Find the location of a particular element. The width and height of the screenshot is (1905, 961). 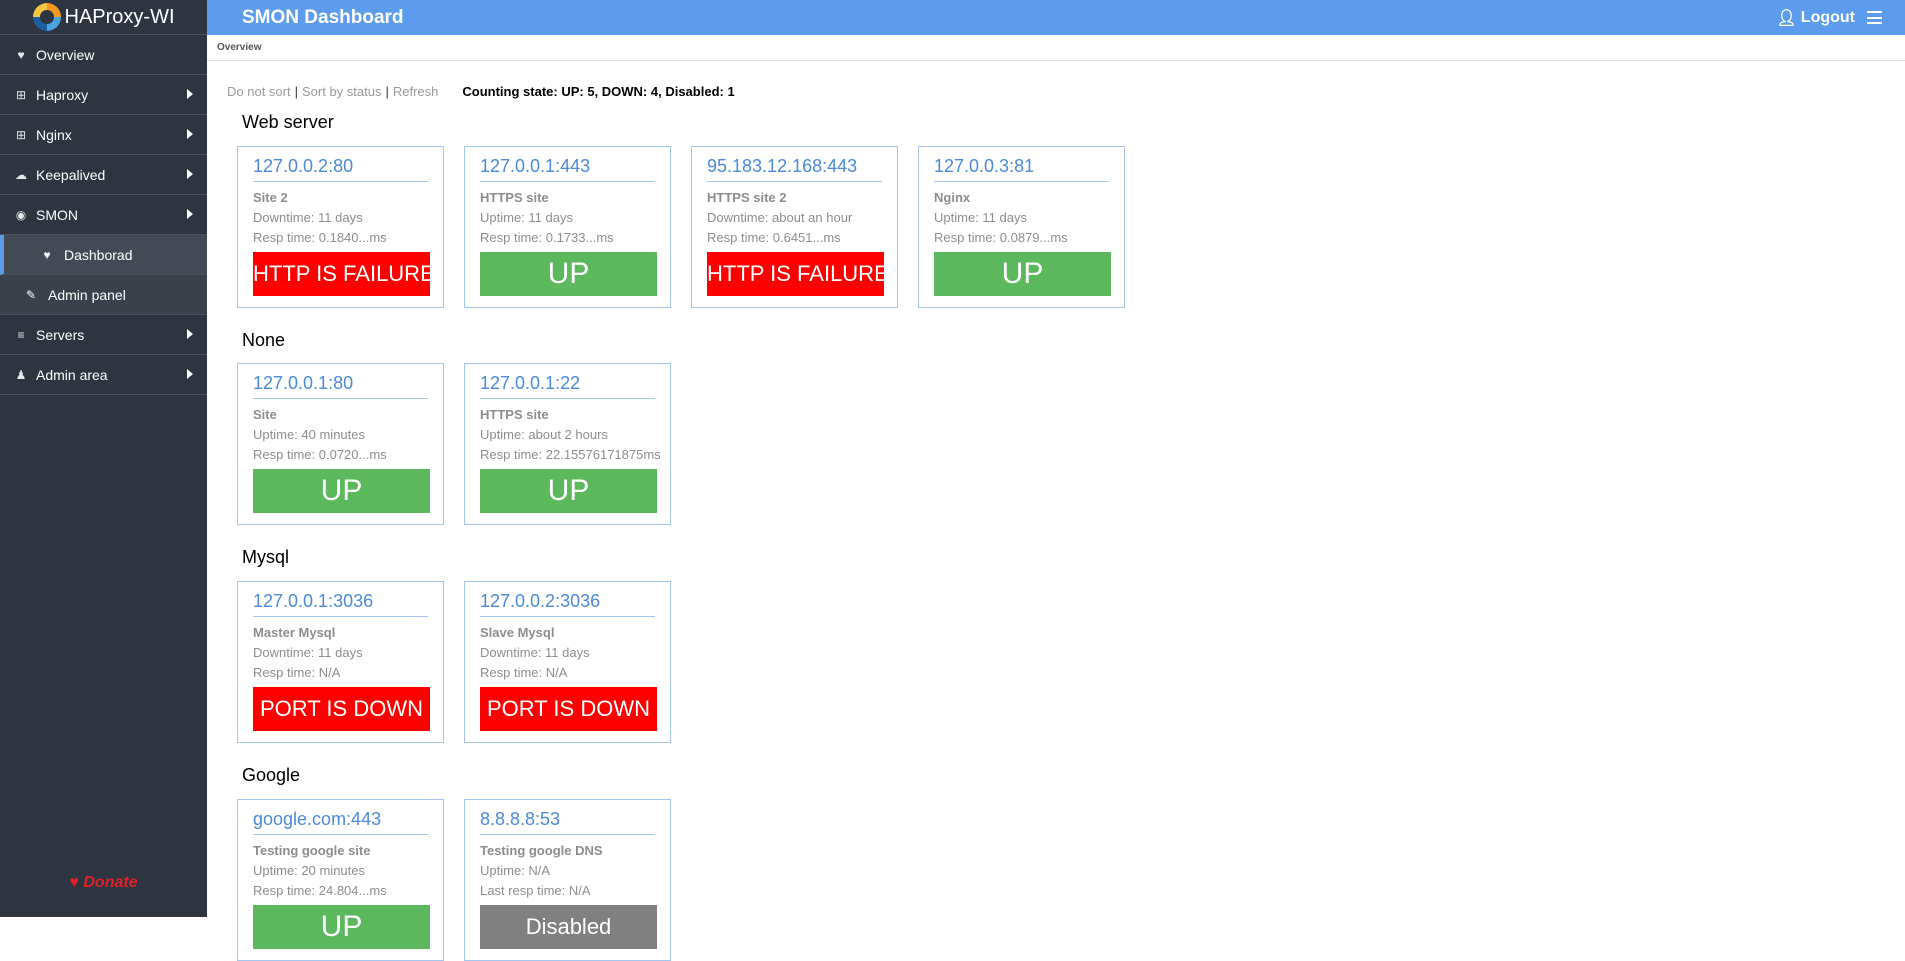

check-resp-time: Resp time: 0.6451...ms is located at coordinates (774, 237).